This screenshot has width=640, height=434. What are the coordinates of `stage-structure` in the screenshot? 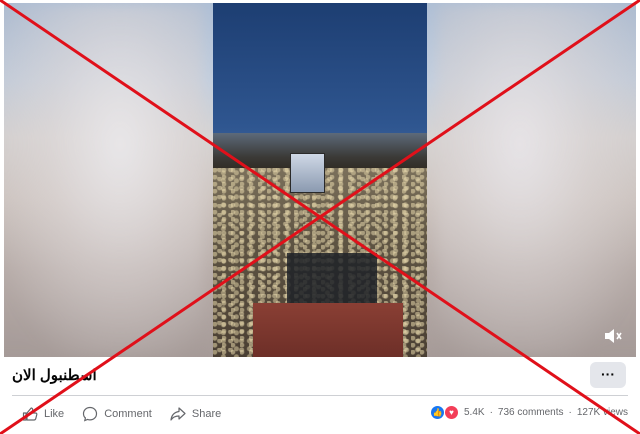 It's located at (332, 278).